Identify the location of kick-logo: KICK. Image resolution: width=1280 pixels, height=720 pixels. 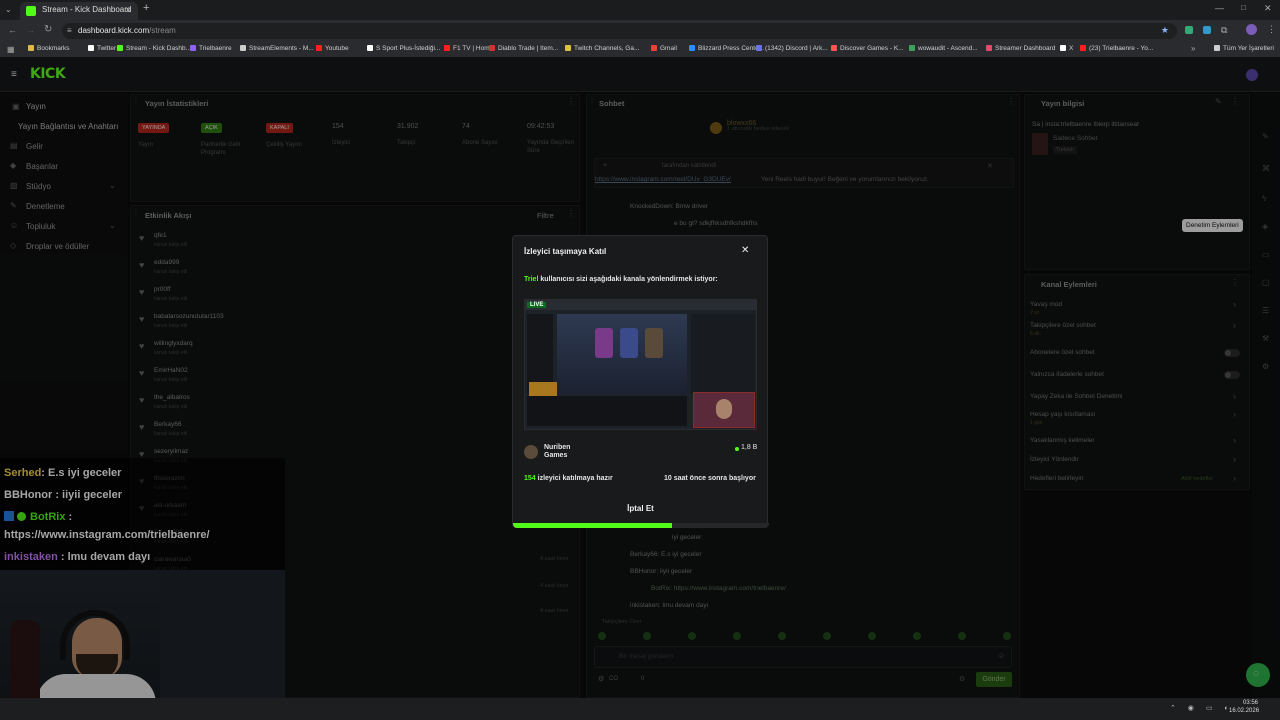
(48, 74).